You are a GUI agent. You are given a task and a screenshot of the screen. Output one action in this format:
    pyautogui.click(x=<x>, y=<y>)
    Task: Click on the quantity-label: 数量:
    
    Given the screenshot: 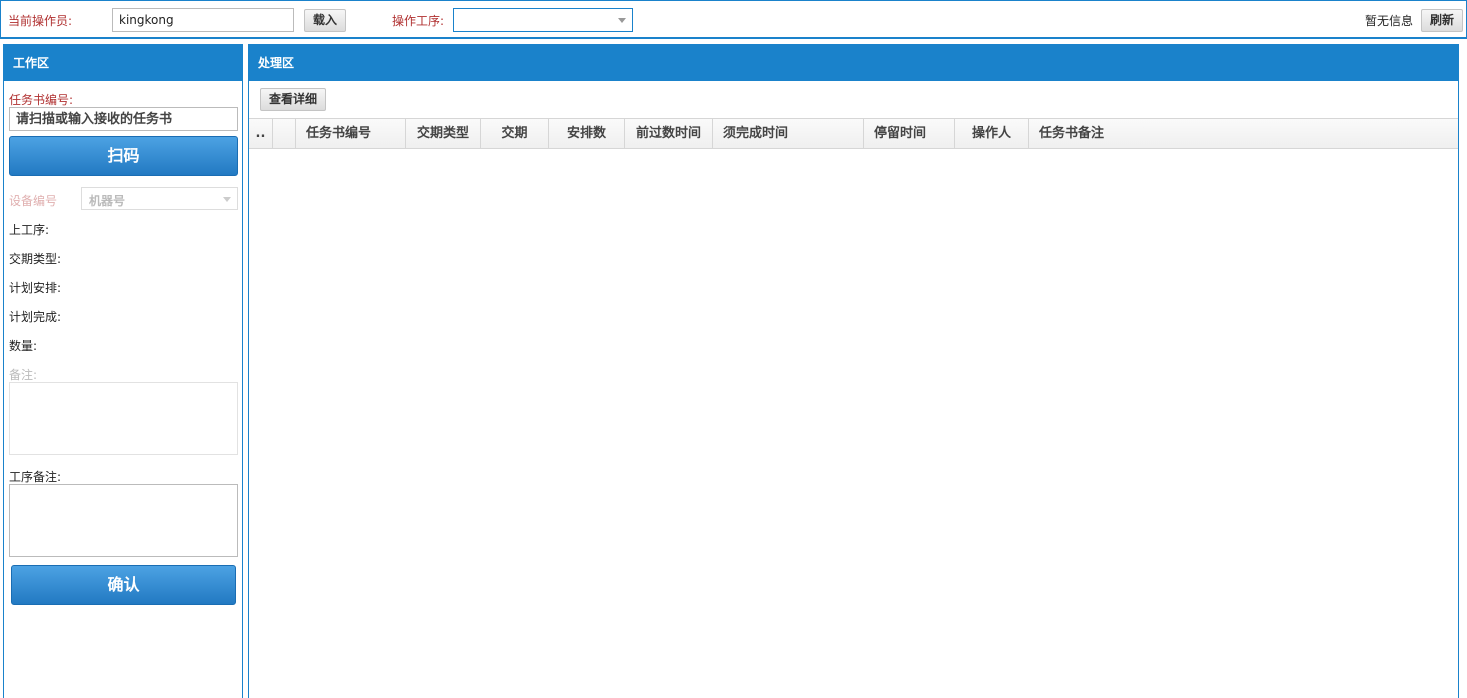 What is the action you would take?
    pyautogui.click(x=23, y=346)
    